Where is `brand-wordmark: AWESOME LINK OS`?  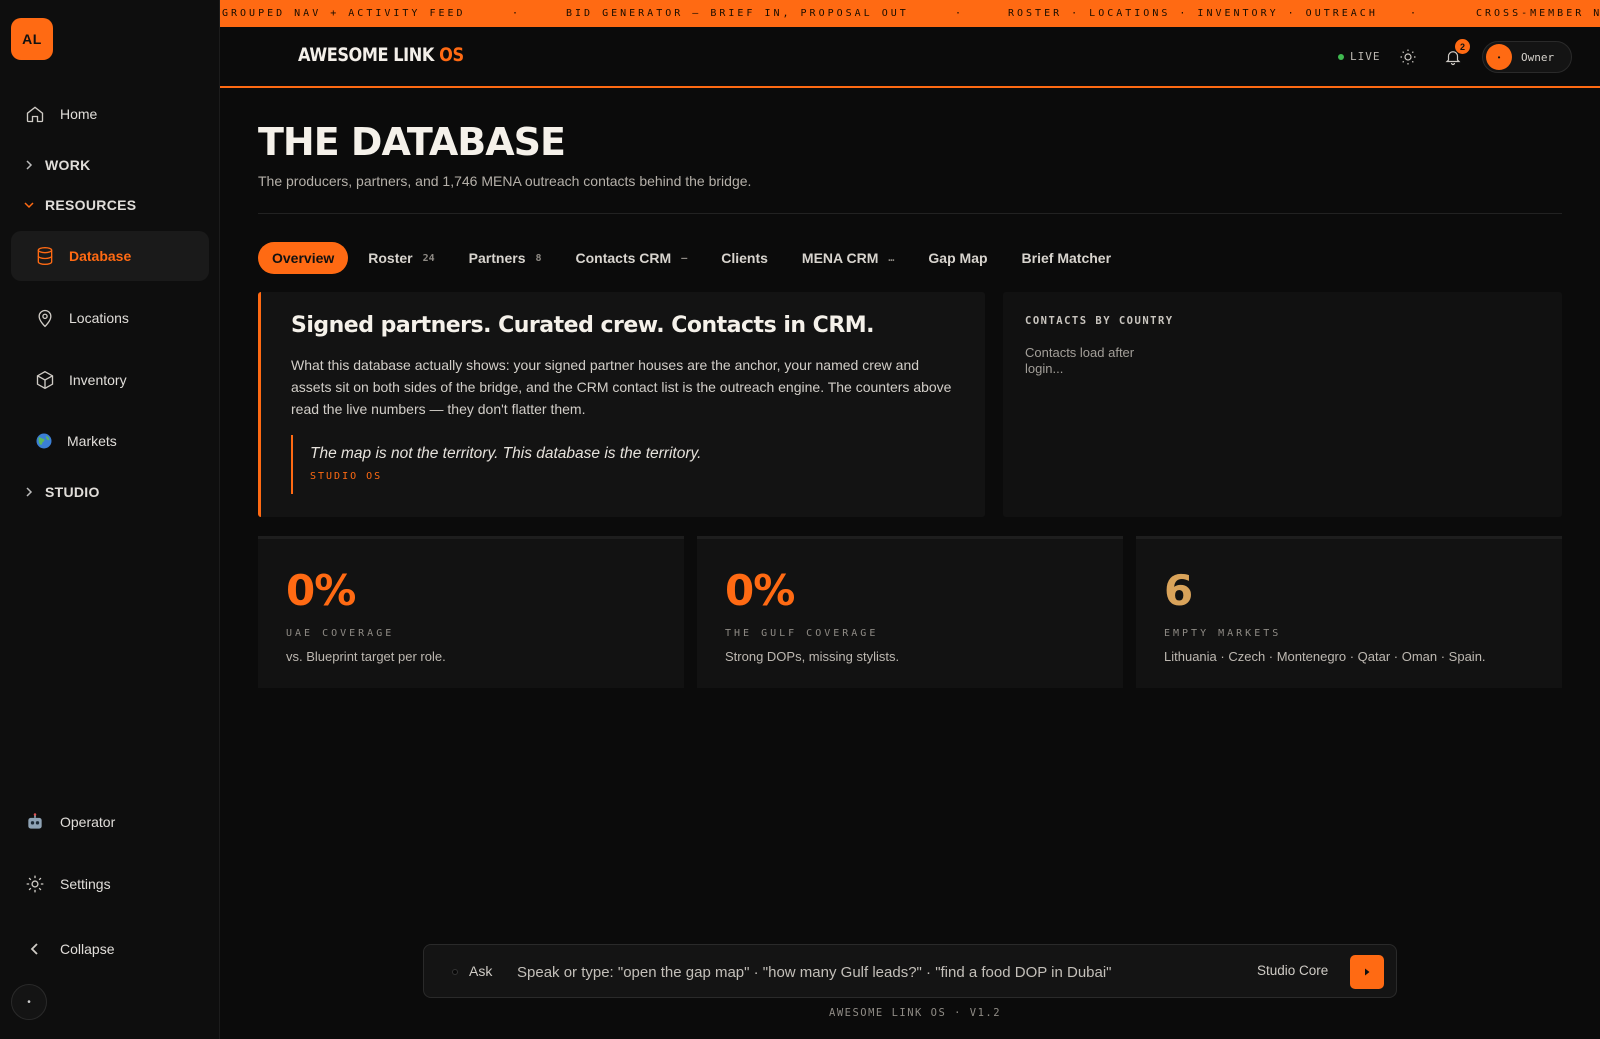
brand-wordmark: AWESOME LINK OS is located at coordinates (381, 55).